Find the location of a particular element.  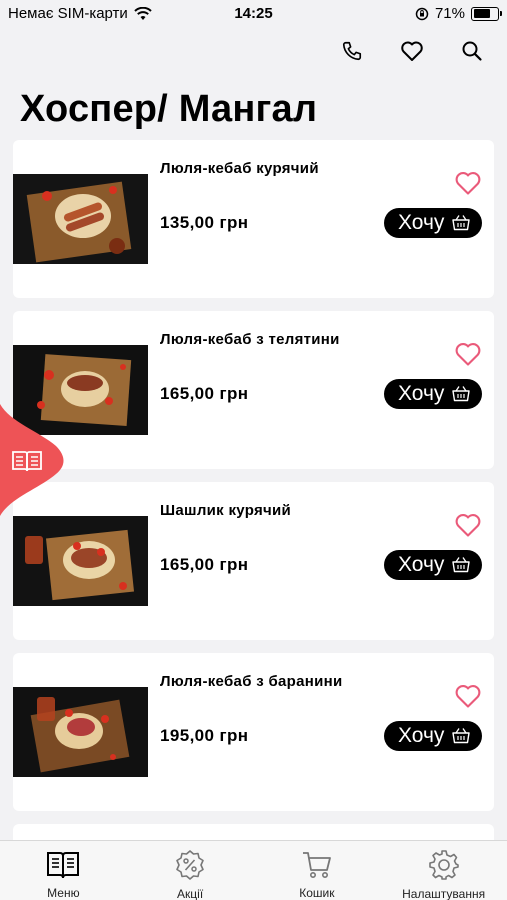

menu-book-icon is located at coordinates (63, 864).